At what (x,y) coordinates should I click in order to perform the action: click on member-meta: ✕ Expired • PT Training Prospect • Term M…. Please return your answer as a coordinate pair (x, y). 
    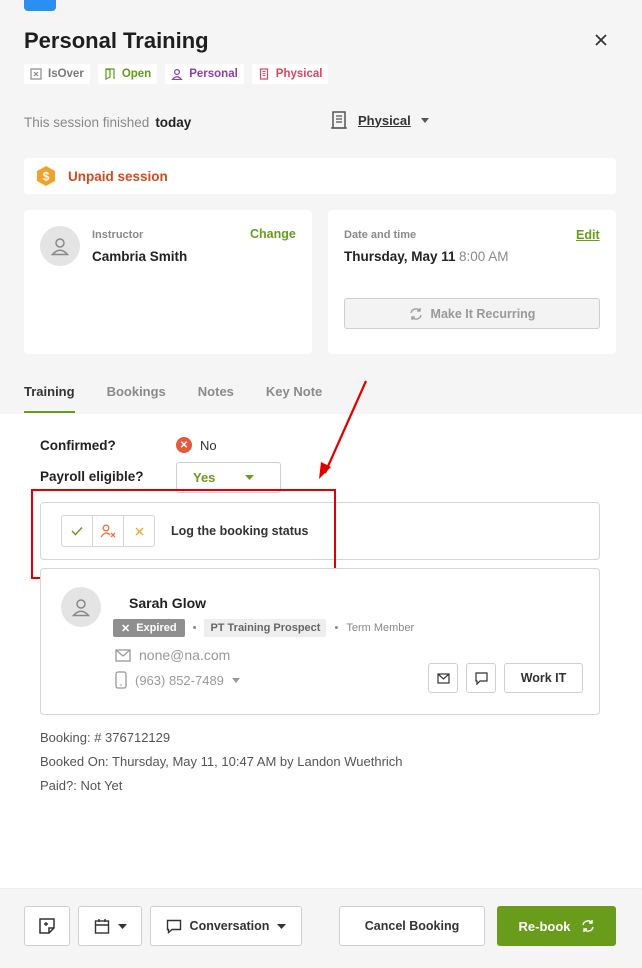
    Looking at the image, I should click on (263, 628).